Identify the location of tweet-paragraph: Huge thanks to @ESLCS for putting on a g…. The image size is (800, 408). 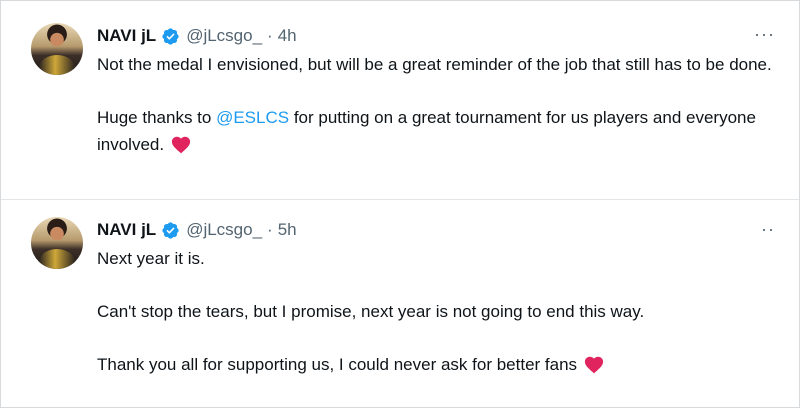
(438, 131).